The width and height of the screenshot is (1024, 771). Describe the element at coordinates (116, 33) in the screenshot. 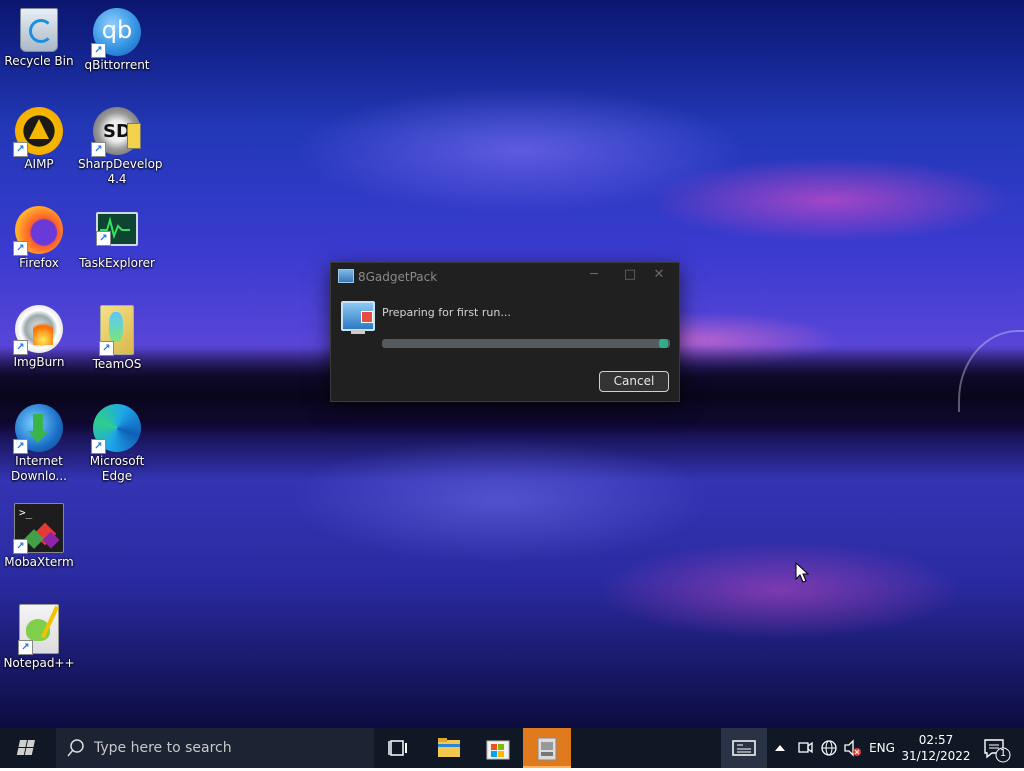

I see `qbittorrent-icon: qb ↗` at that location.